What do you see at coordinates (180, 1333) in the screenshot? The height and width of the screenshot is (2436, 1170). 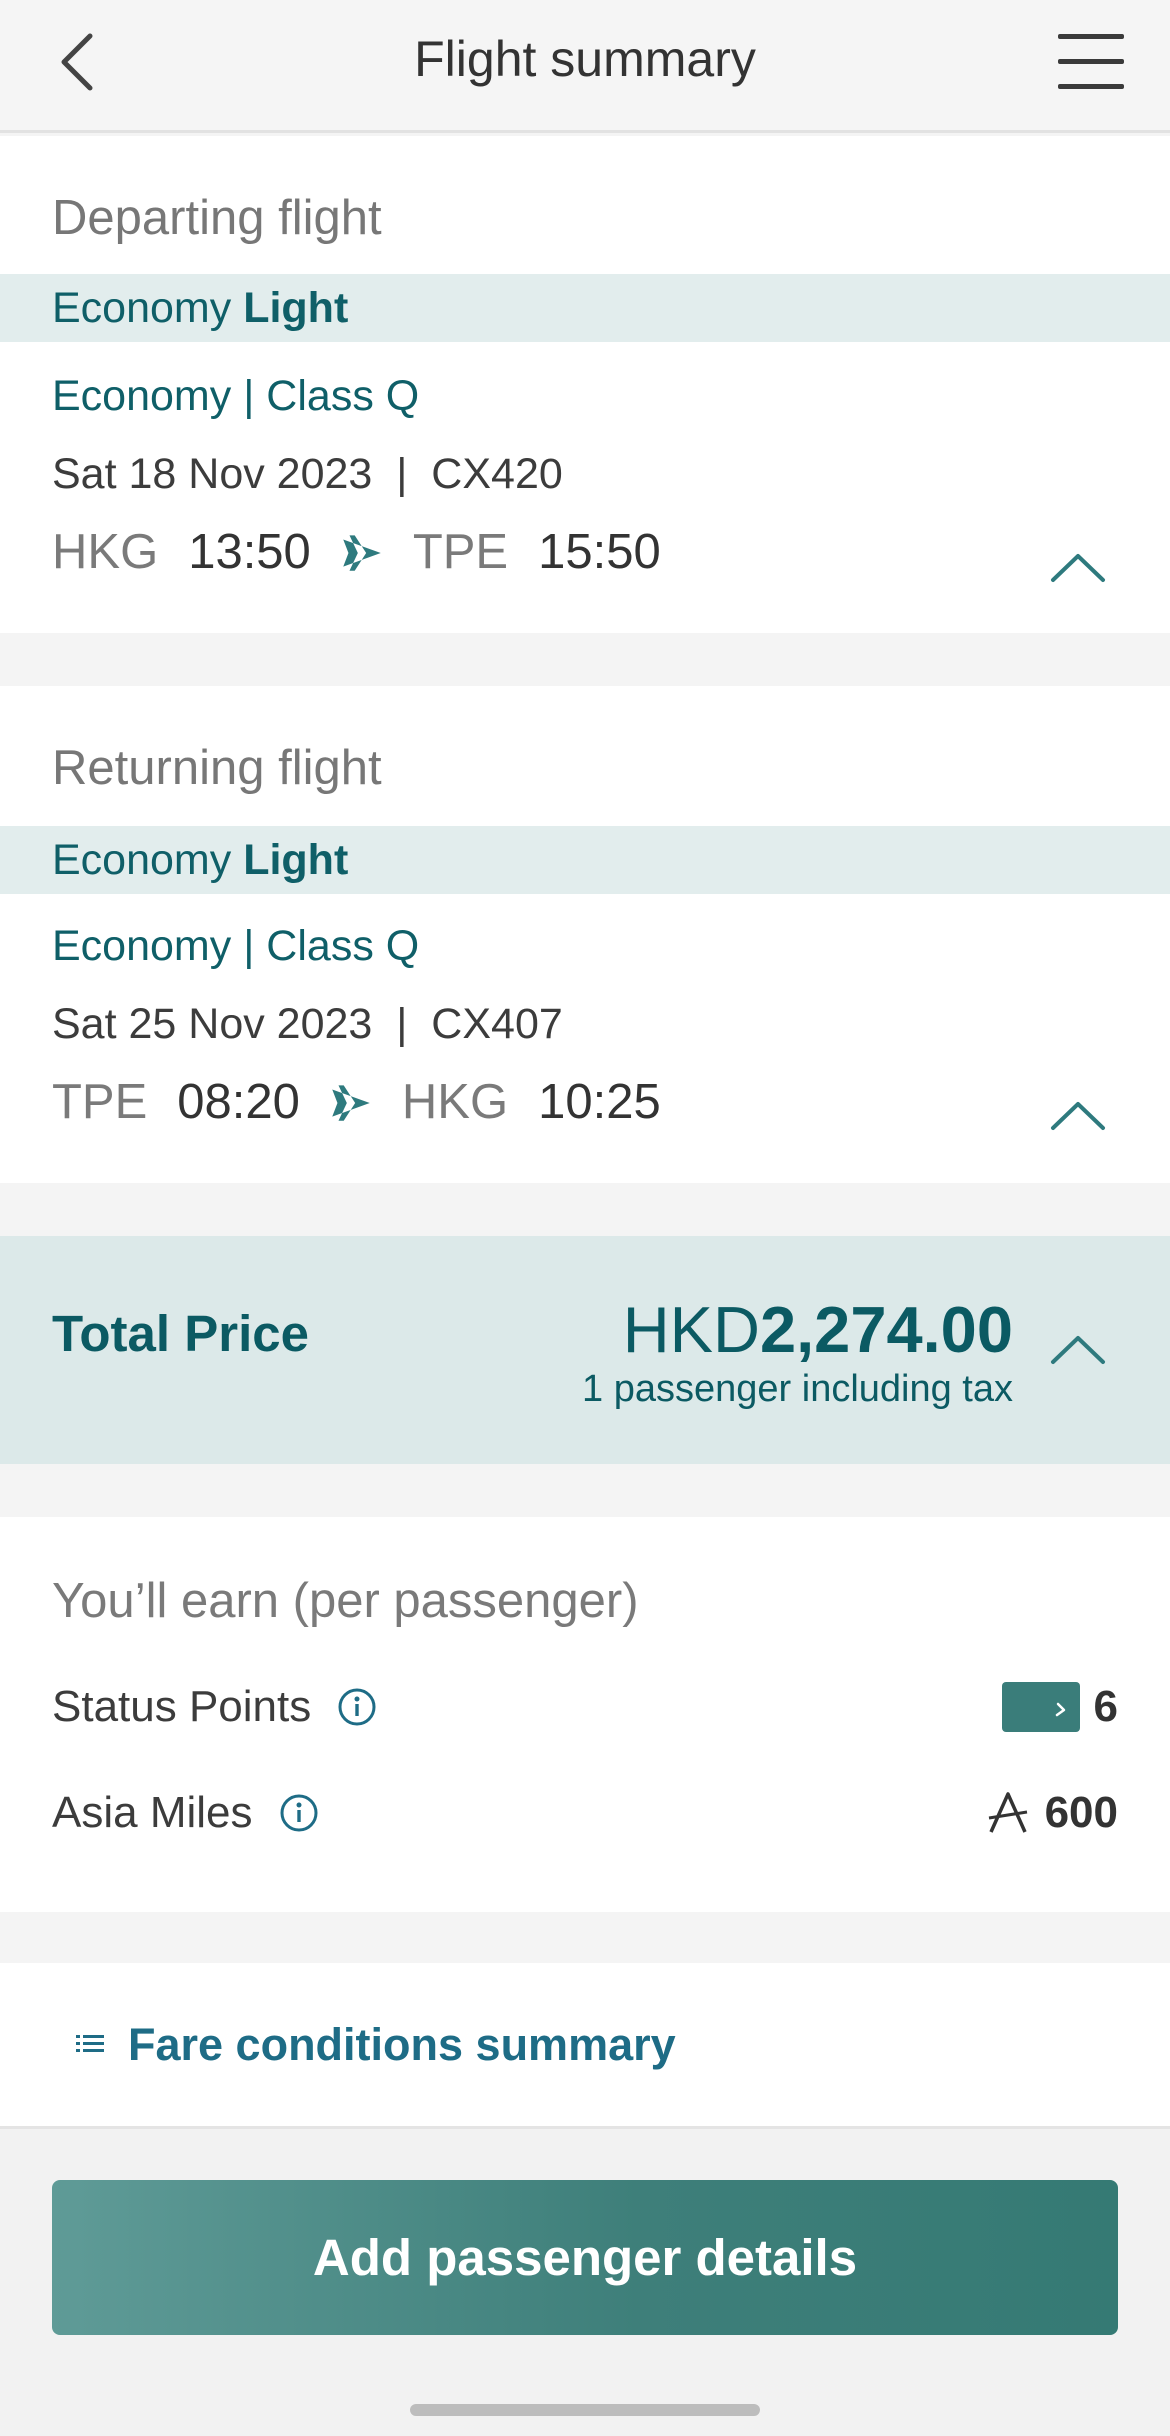 I see `total-price-label: Total Price` at bounding box center [180, 1333].